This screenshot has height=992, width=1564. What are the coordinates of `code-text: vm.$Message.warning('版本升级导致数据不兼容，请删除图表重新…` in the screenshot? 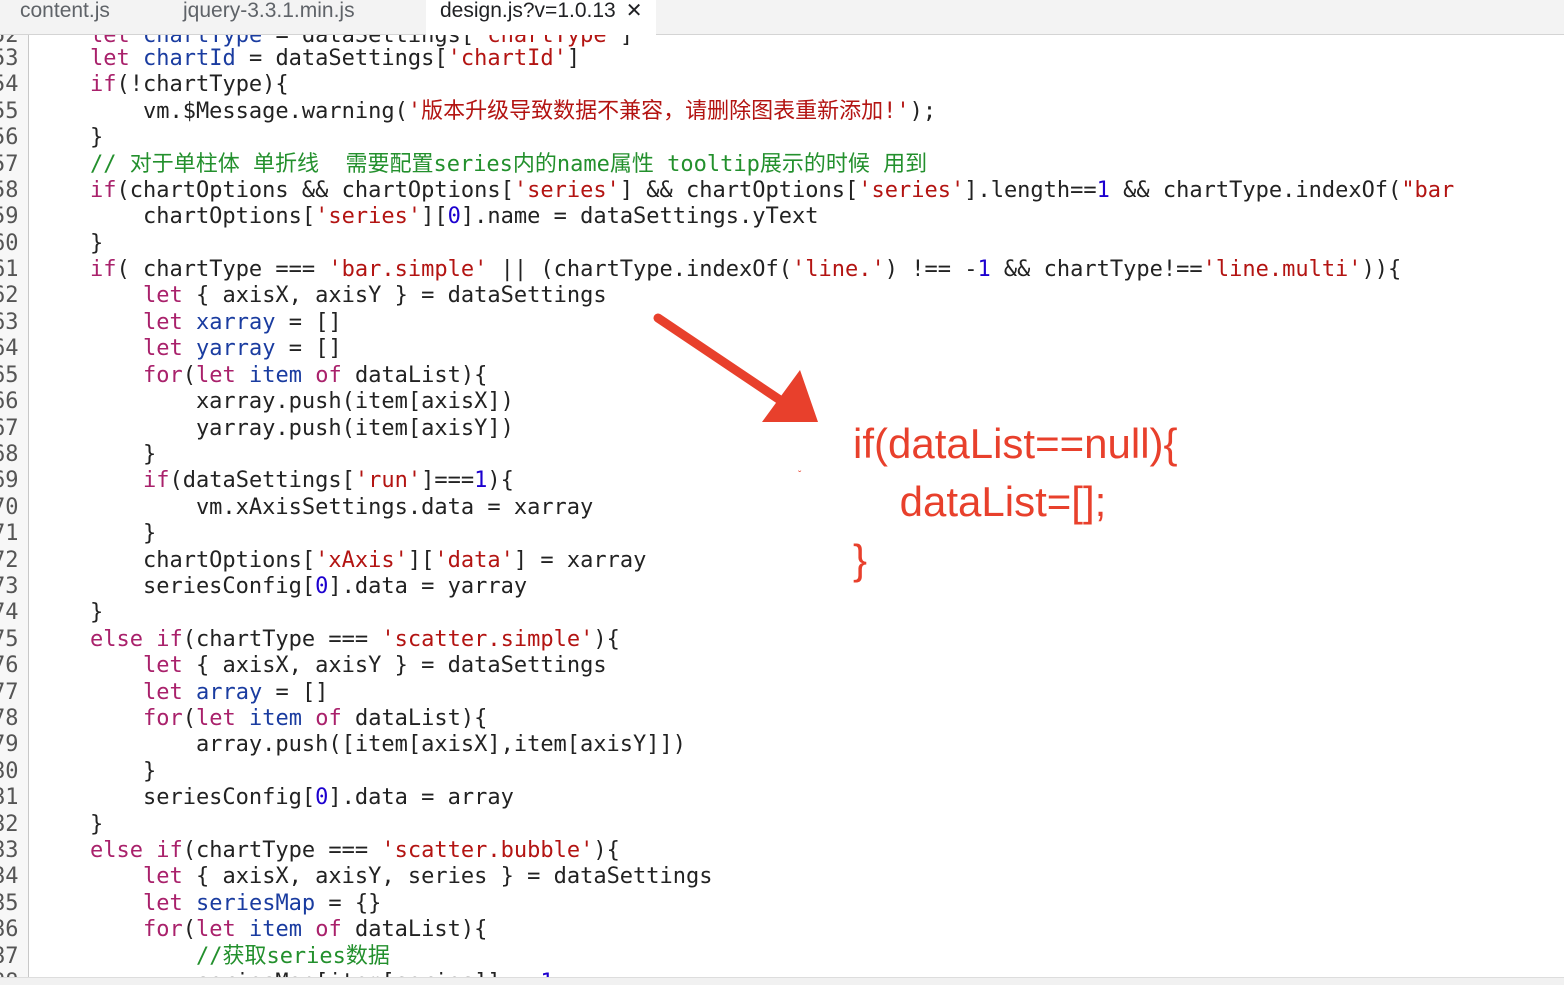 It's located at (487, 111).